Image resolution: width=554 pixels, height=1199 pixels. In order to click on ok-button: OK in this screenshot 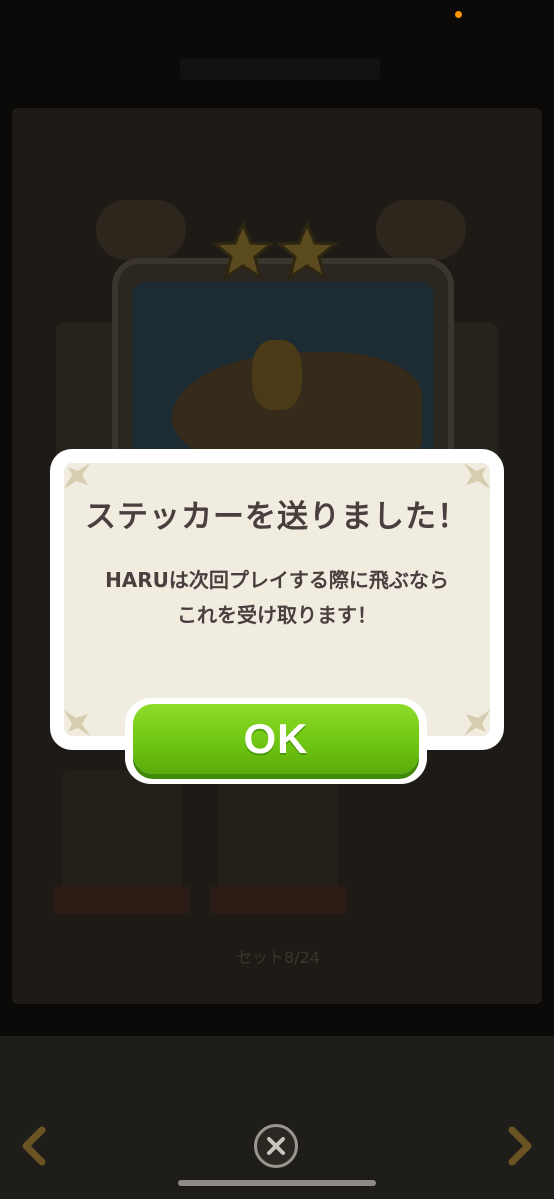, I will do `click(276, 739)`.